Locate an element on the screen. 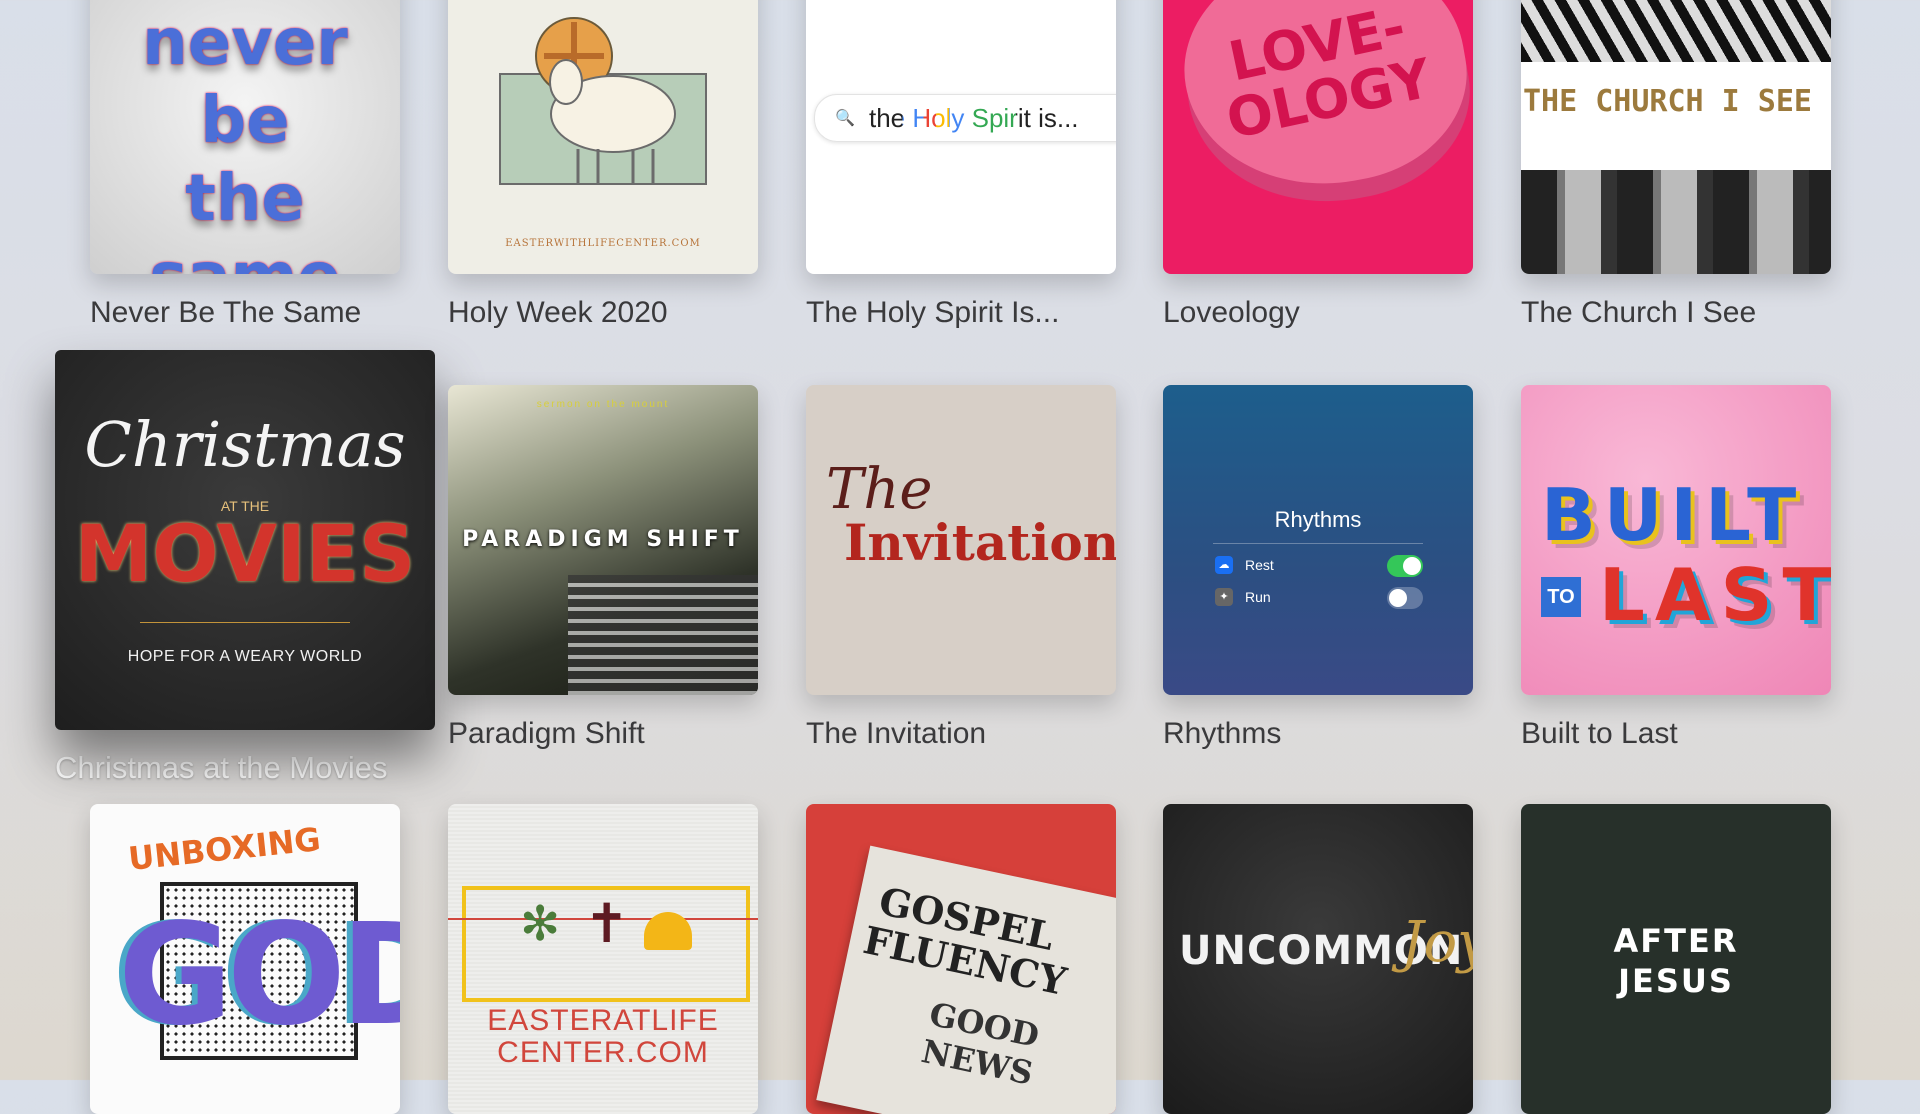 The width and height of the screenshot is (1920, 1114). tile-title: Christmas at the Movies is located at coordinates (221, 767).